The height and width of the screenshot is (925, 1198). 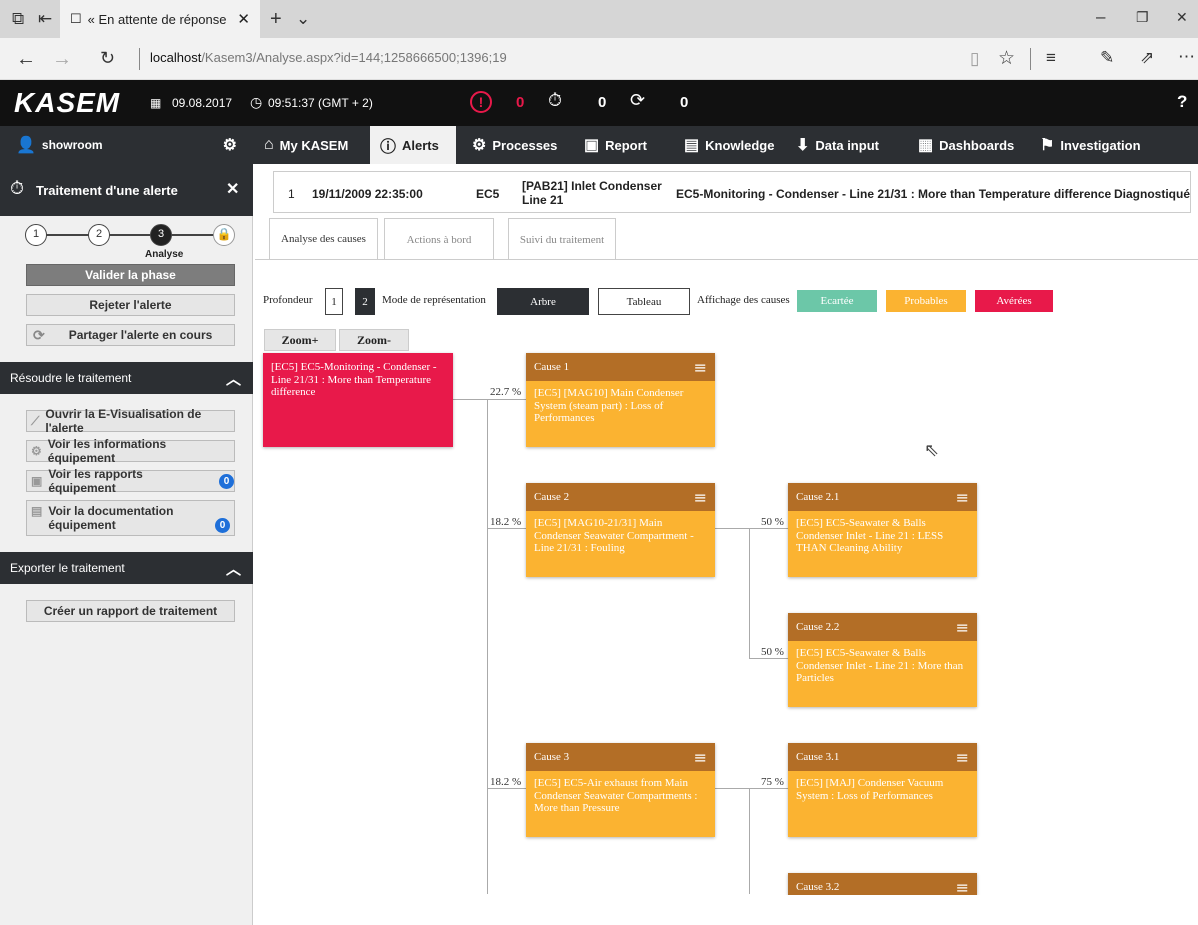 I want to click on pen-icon: ✎, so click(x=1107, y=57).